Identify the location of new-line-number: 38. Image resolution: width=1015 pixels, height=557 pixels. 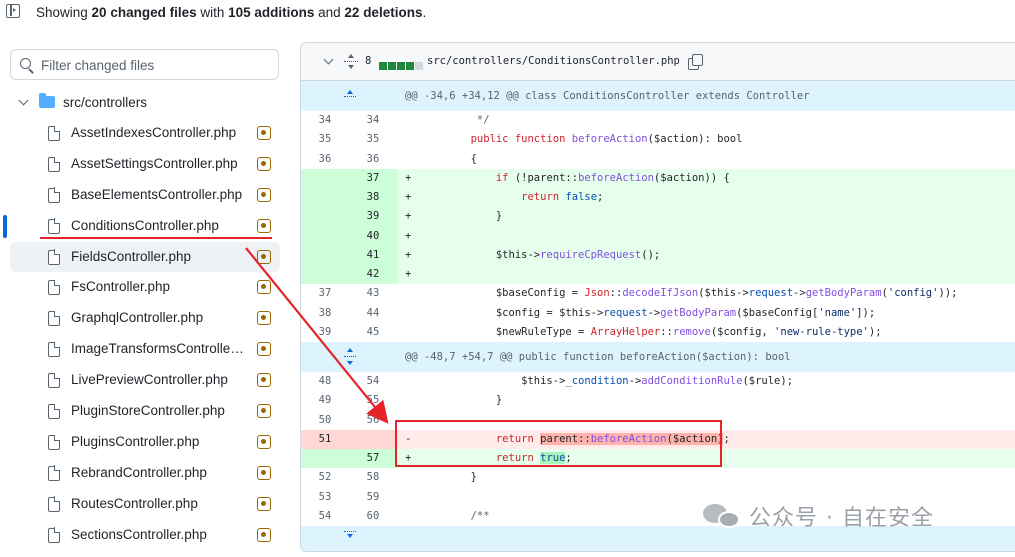
(373, 198).